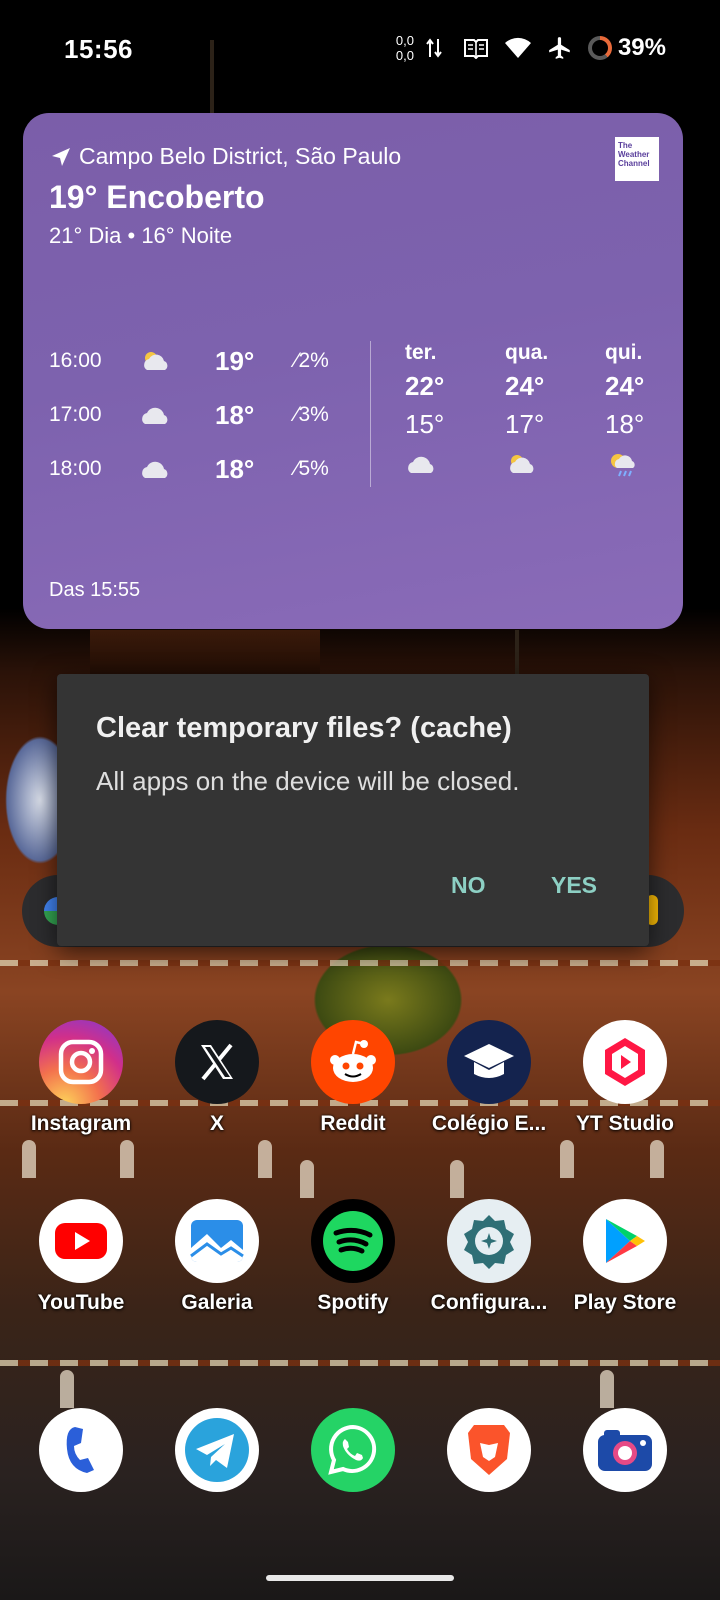 Image resolution: width=720 pixels, height=1600 pixels. What do you see at coordinates (425, 386) in the screenshot?
I see `daily-high: 22°` at bounding box center [425, 386].